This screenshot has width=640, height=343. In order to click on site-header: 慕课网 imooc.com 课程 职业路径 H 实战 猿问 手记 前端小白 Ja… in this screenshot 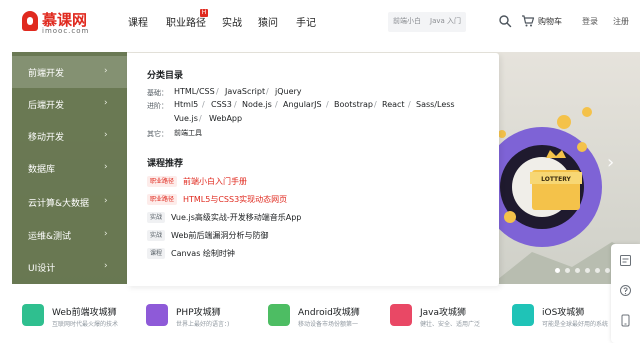, I will do `click(320, 22)`.